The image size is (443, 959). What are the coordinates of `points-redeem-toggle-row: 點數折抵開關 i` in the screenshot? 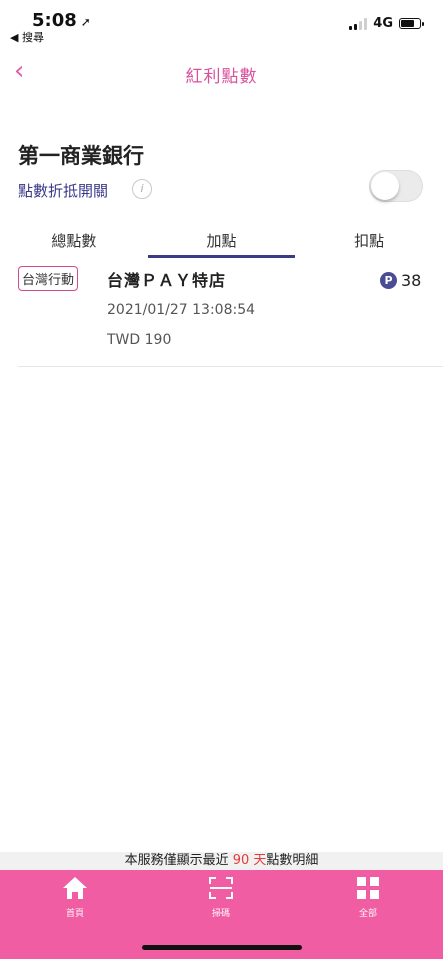 It's located at (220, 189).